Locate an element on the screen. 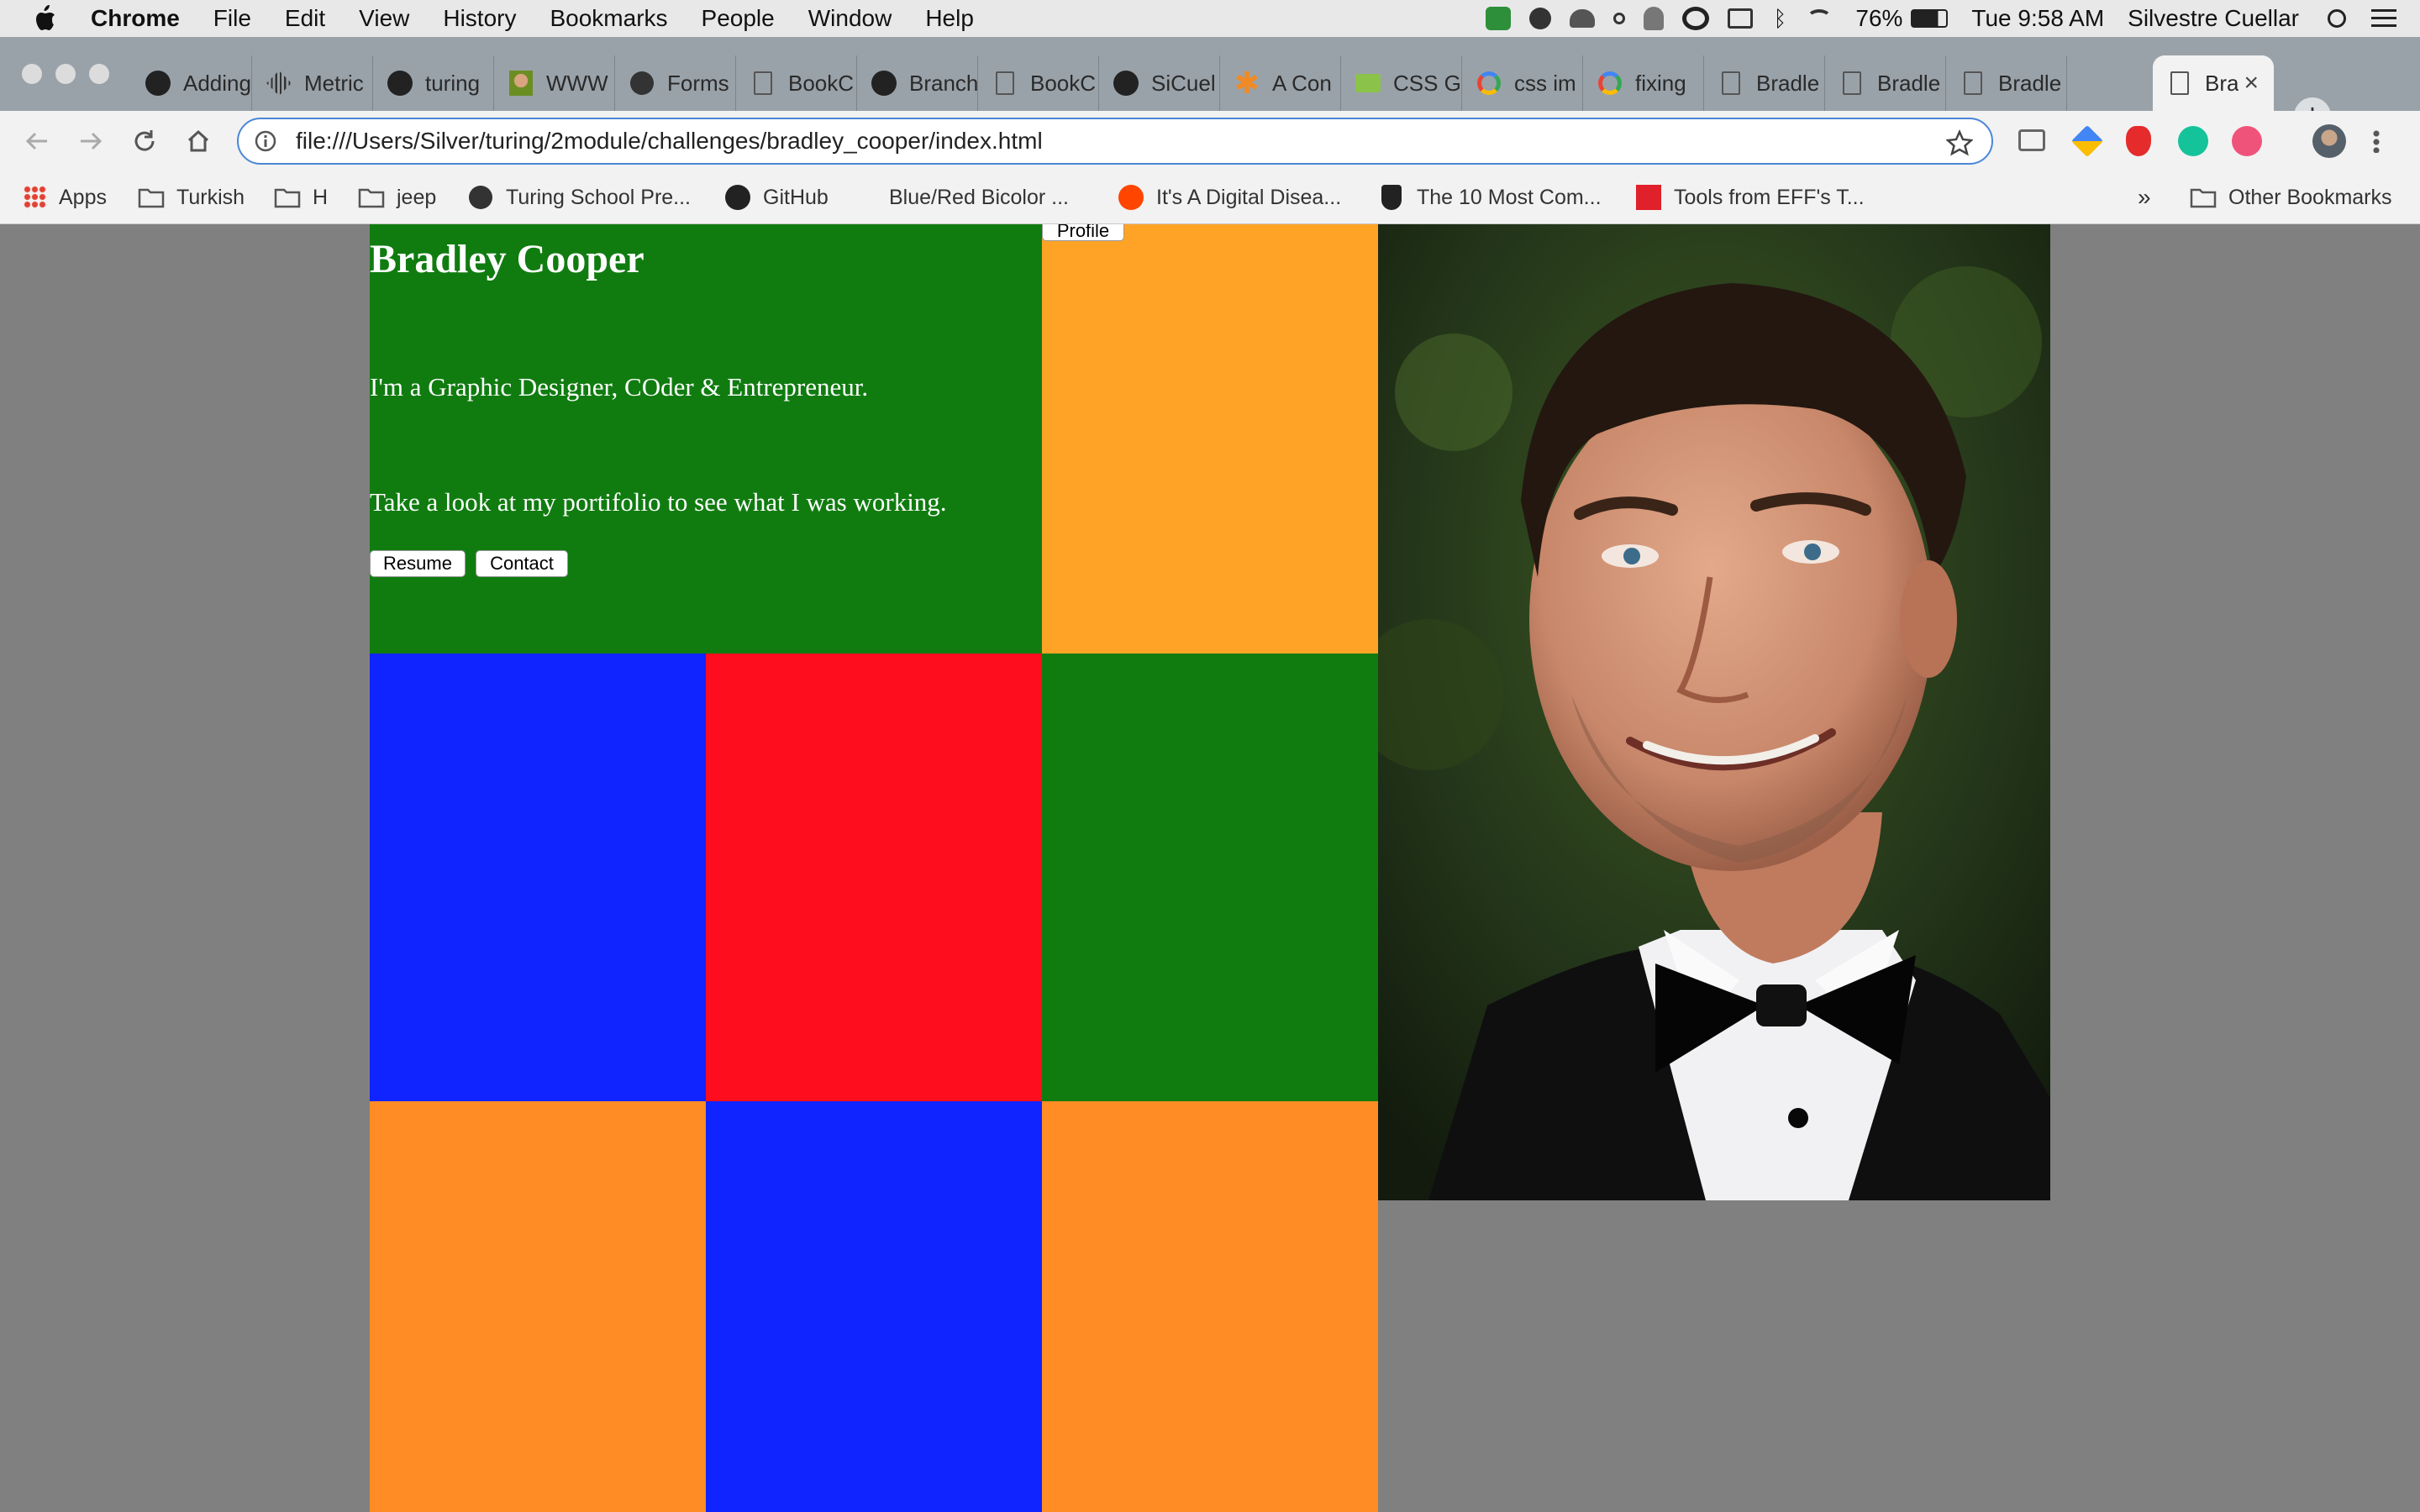  creative-cloud-icon is located at coordinates (1696, 18).